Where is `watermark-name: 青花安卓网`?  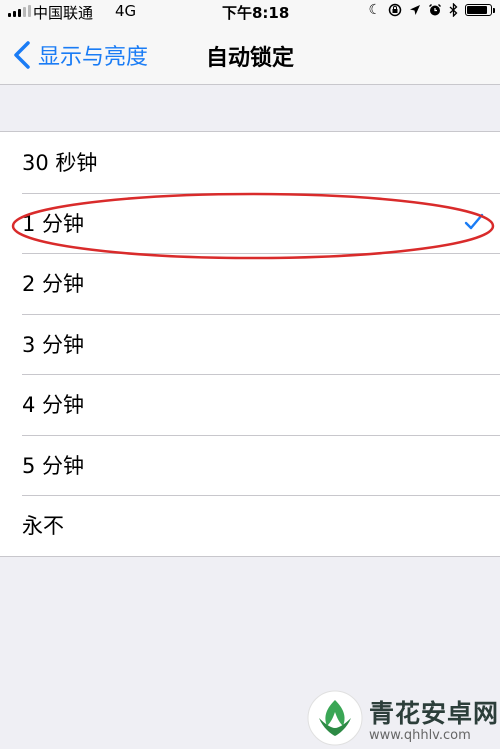 watermark-name: 青花安卓网 is located at coordinates (434, 713).